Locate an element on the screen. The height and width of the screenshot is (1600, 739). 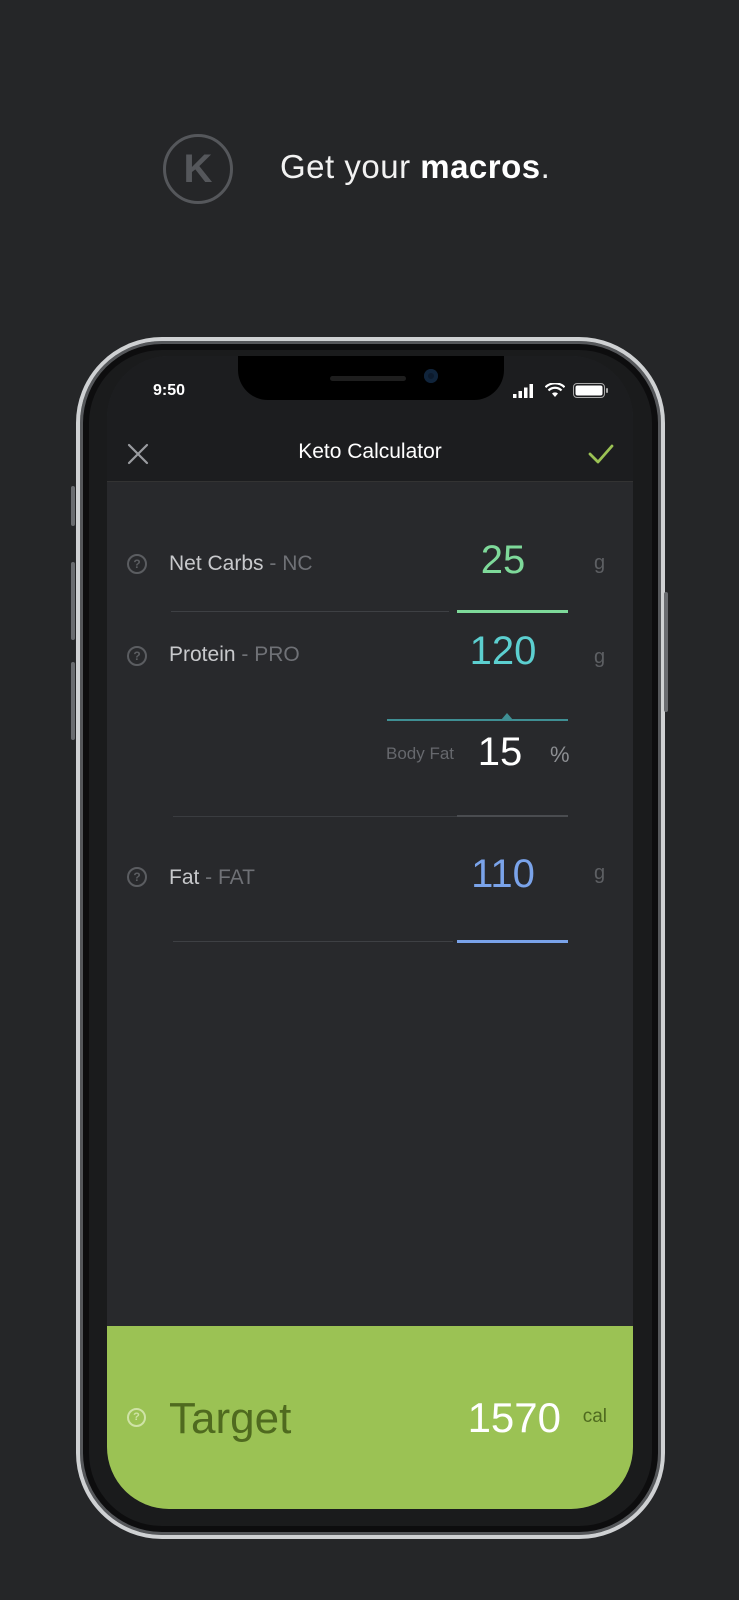
page-title: Keto Calculator is located at coordinates (370, 451).